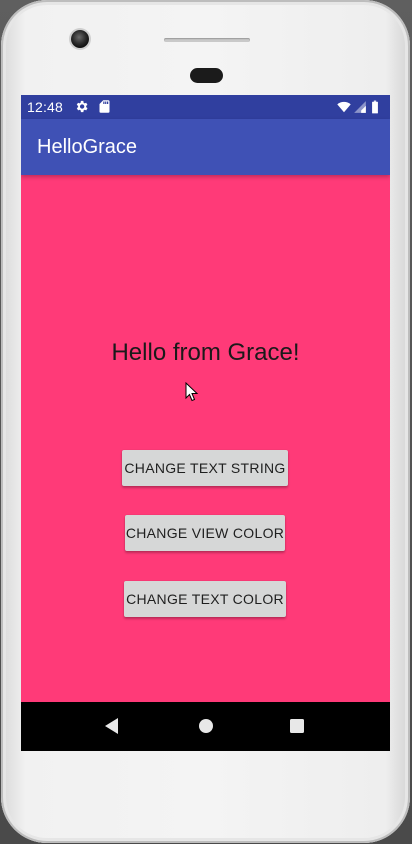 The height and width of the screenshot is (844, 412). Describe the element at coordinates (80, 39) in the screenshot. I see `front-camera` at that location.